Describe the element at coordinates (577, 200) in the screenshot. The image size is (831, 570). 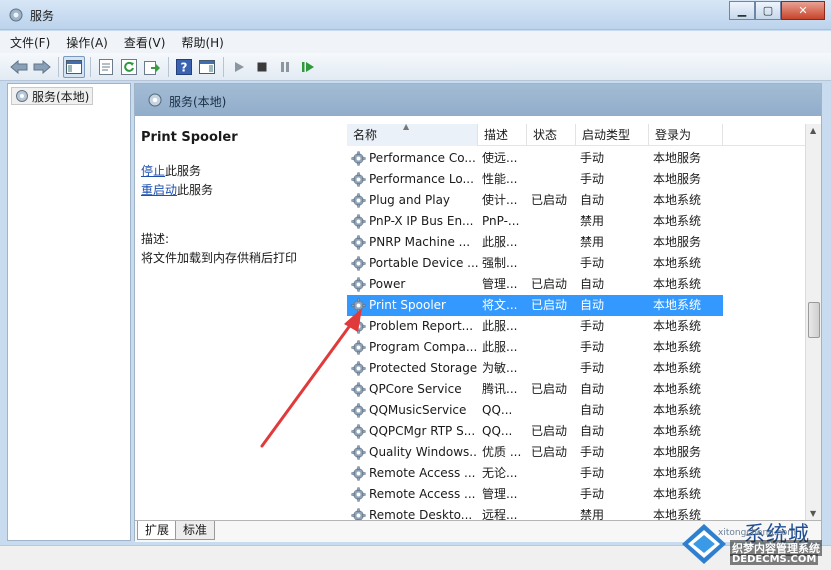
I see `table-row: Plug and Play 使计... 已启动 自动 本地系统` at that location.